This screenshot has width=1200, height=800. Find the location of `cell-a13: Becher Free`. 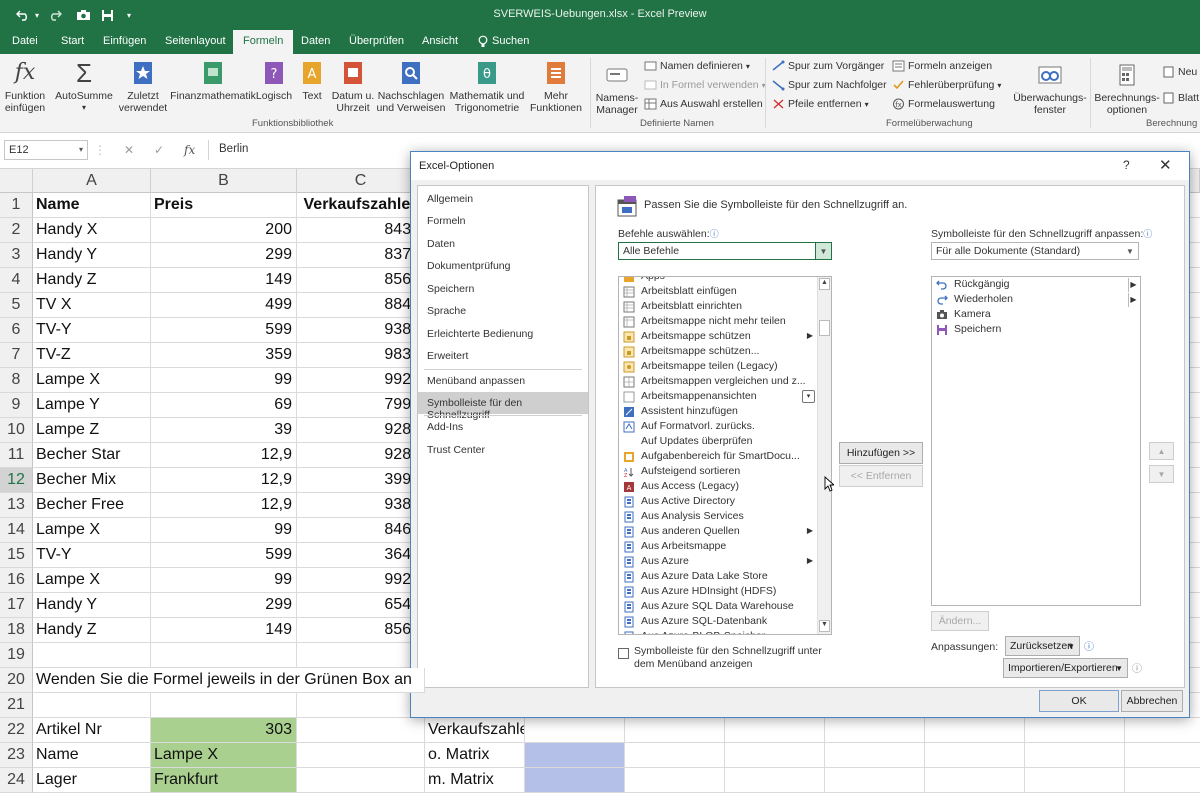

cell-a13: Becher Free is located at coordinates (92, 505).